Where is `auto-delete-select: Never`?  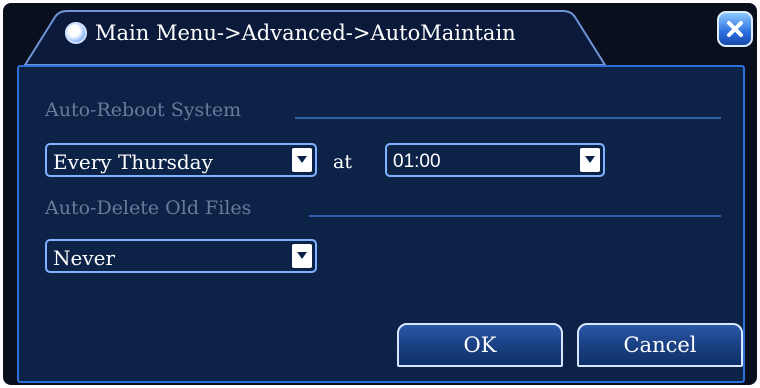 auto-delete-select: Never is located at coordinates (181, 256).